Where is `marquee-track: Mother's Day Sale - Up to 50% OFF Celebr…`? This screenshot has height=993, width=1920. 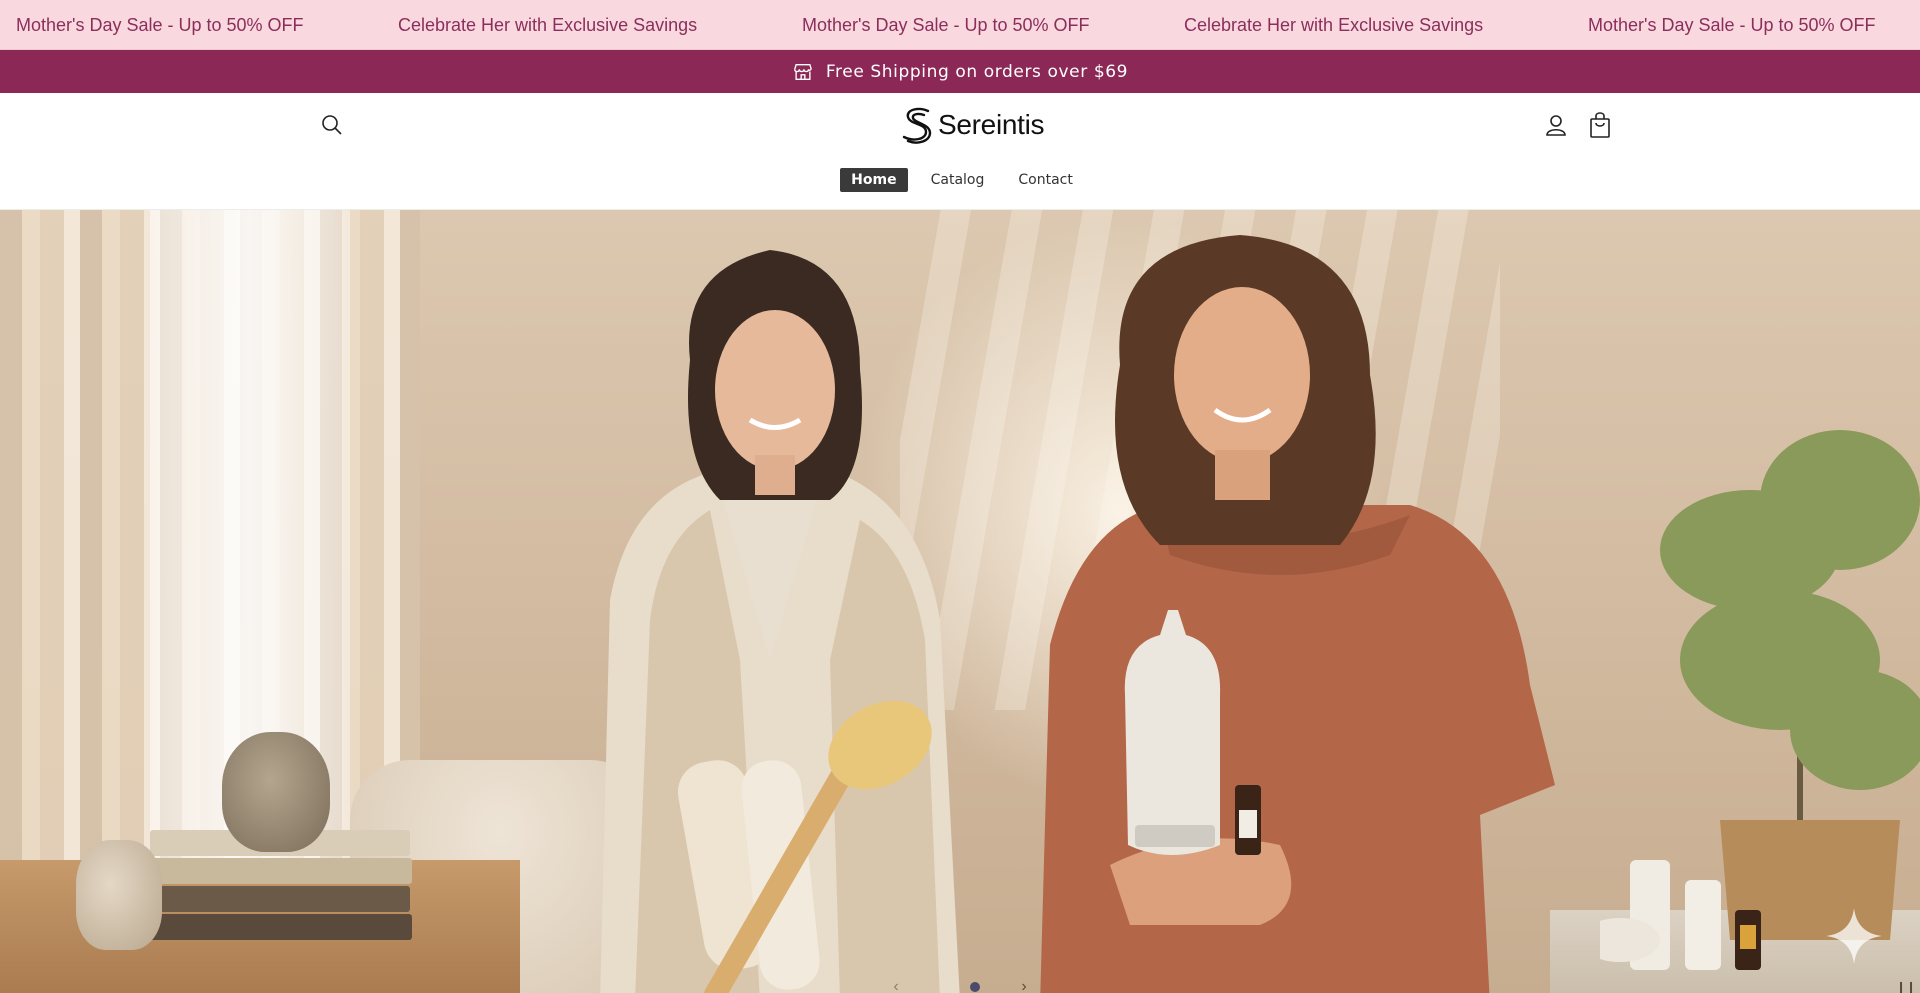
marquee-track: Mother's Day Sale - Up to 50% OFF Celebr… is located at coordinates (960, 24).